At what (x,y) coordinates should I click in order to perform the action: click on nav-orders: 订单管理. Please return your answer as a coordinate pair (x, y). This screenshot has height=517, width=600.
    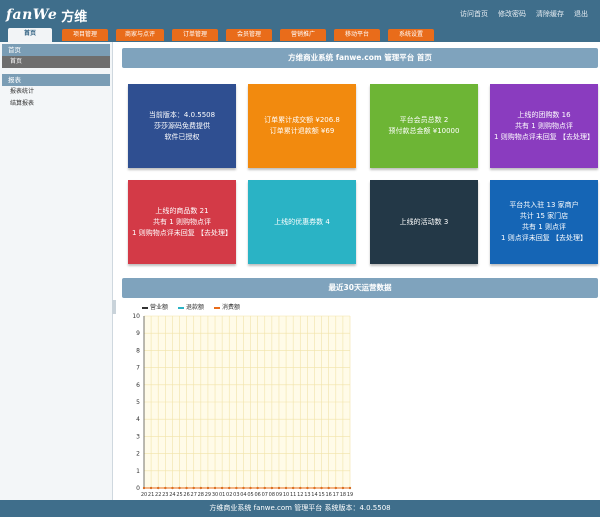
    Looking at the image, I should click on (195, 35).